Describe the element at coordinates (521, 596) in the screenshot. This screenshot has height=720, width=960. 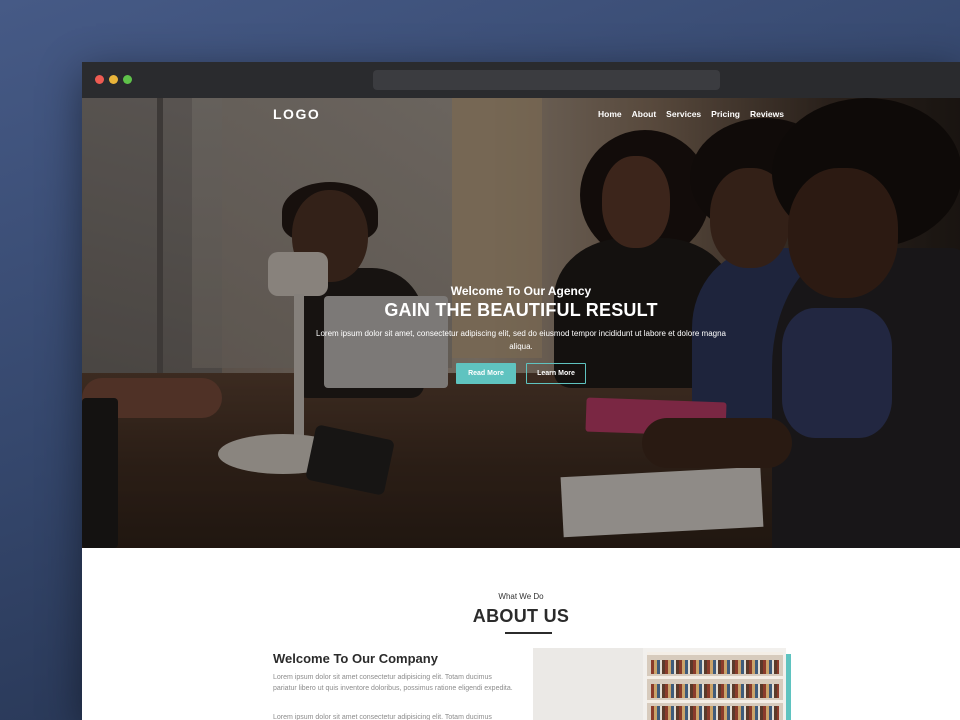
I see `about-eyebrow: What We Do` at that location.